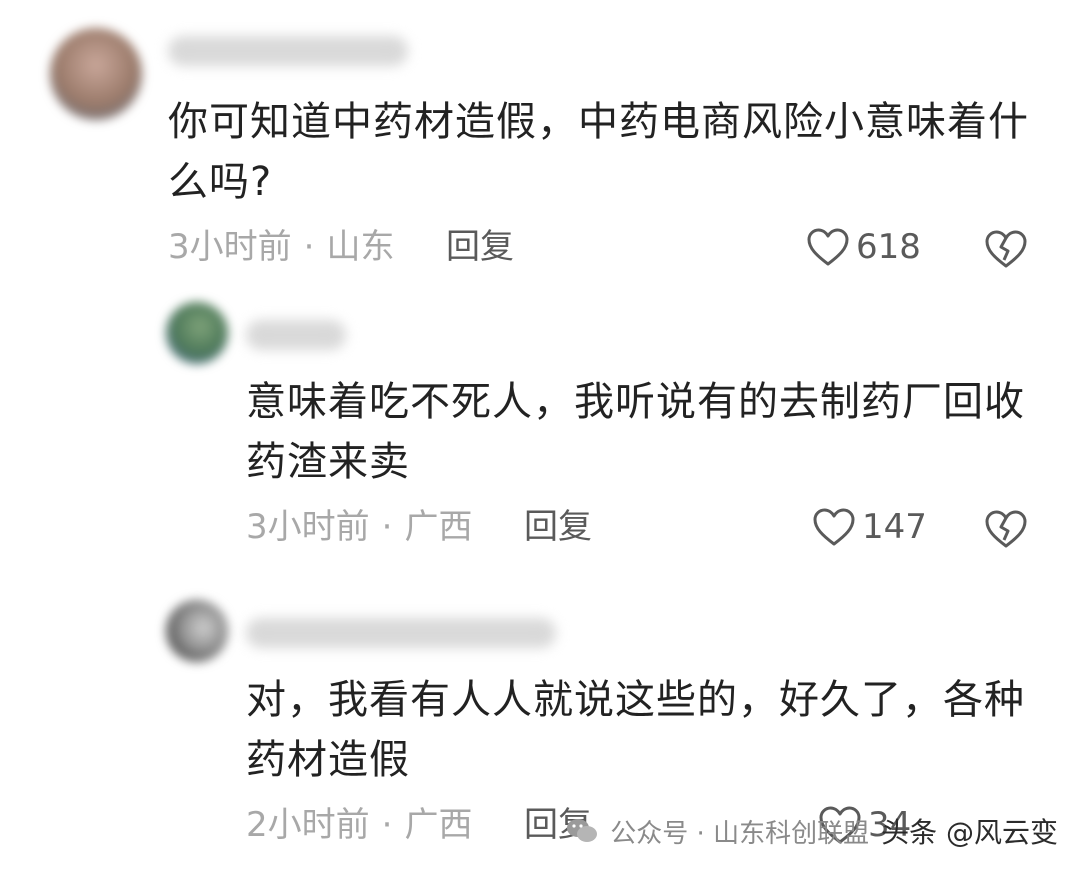 Image resolution: width=1080 pixels, height=876 pixels. Describe the element at coordinates (608, 152) in the screenshot. I see `comment-text: 你可知道中药材造假，中药电商风险小意味着什 么吗?` at that location.